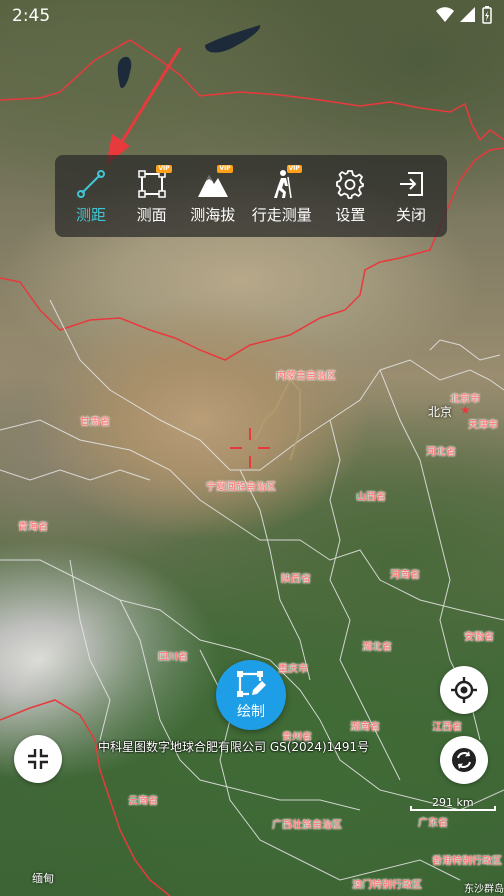 The image size is (504, 896). Describe the element at coordinates (307, 825) in the screenshot. I see `map-label-guangxi: 广西壮族自治区` at that location.